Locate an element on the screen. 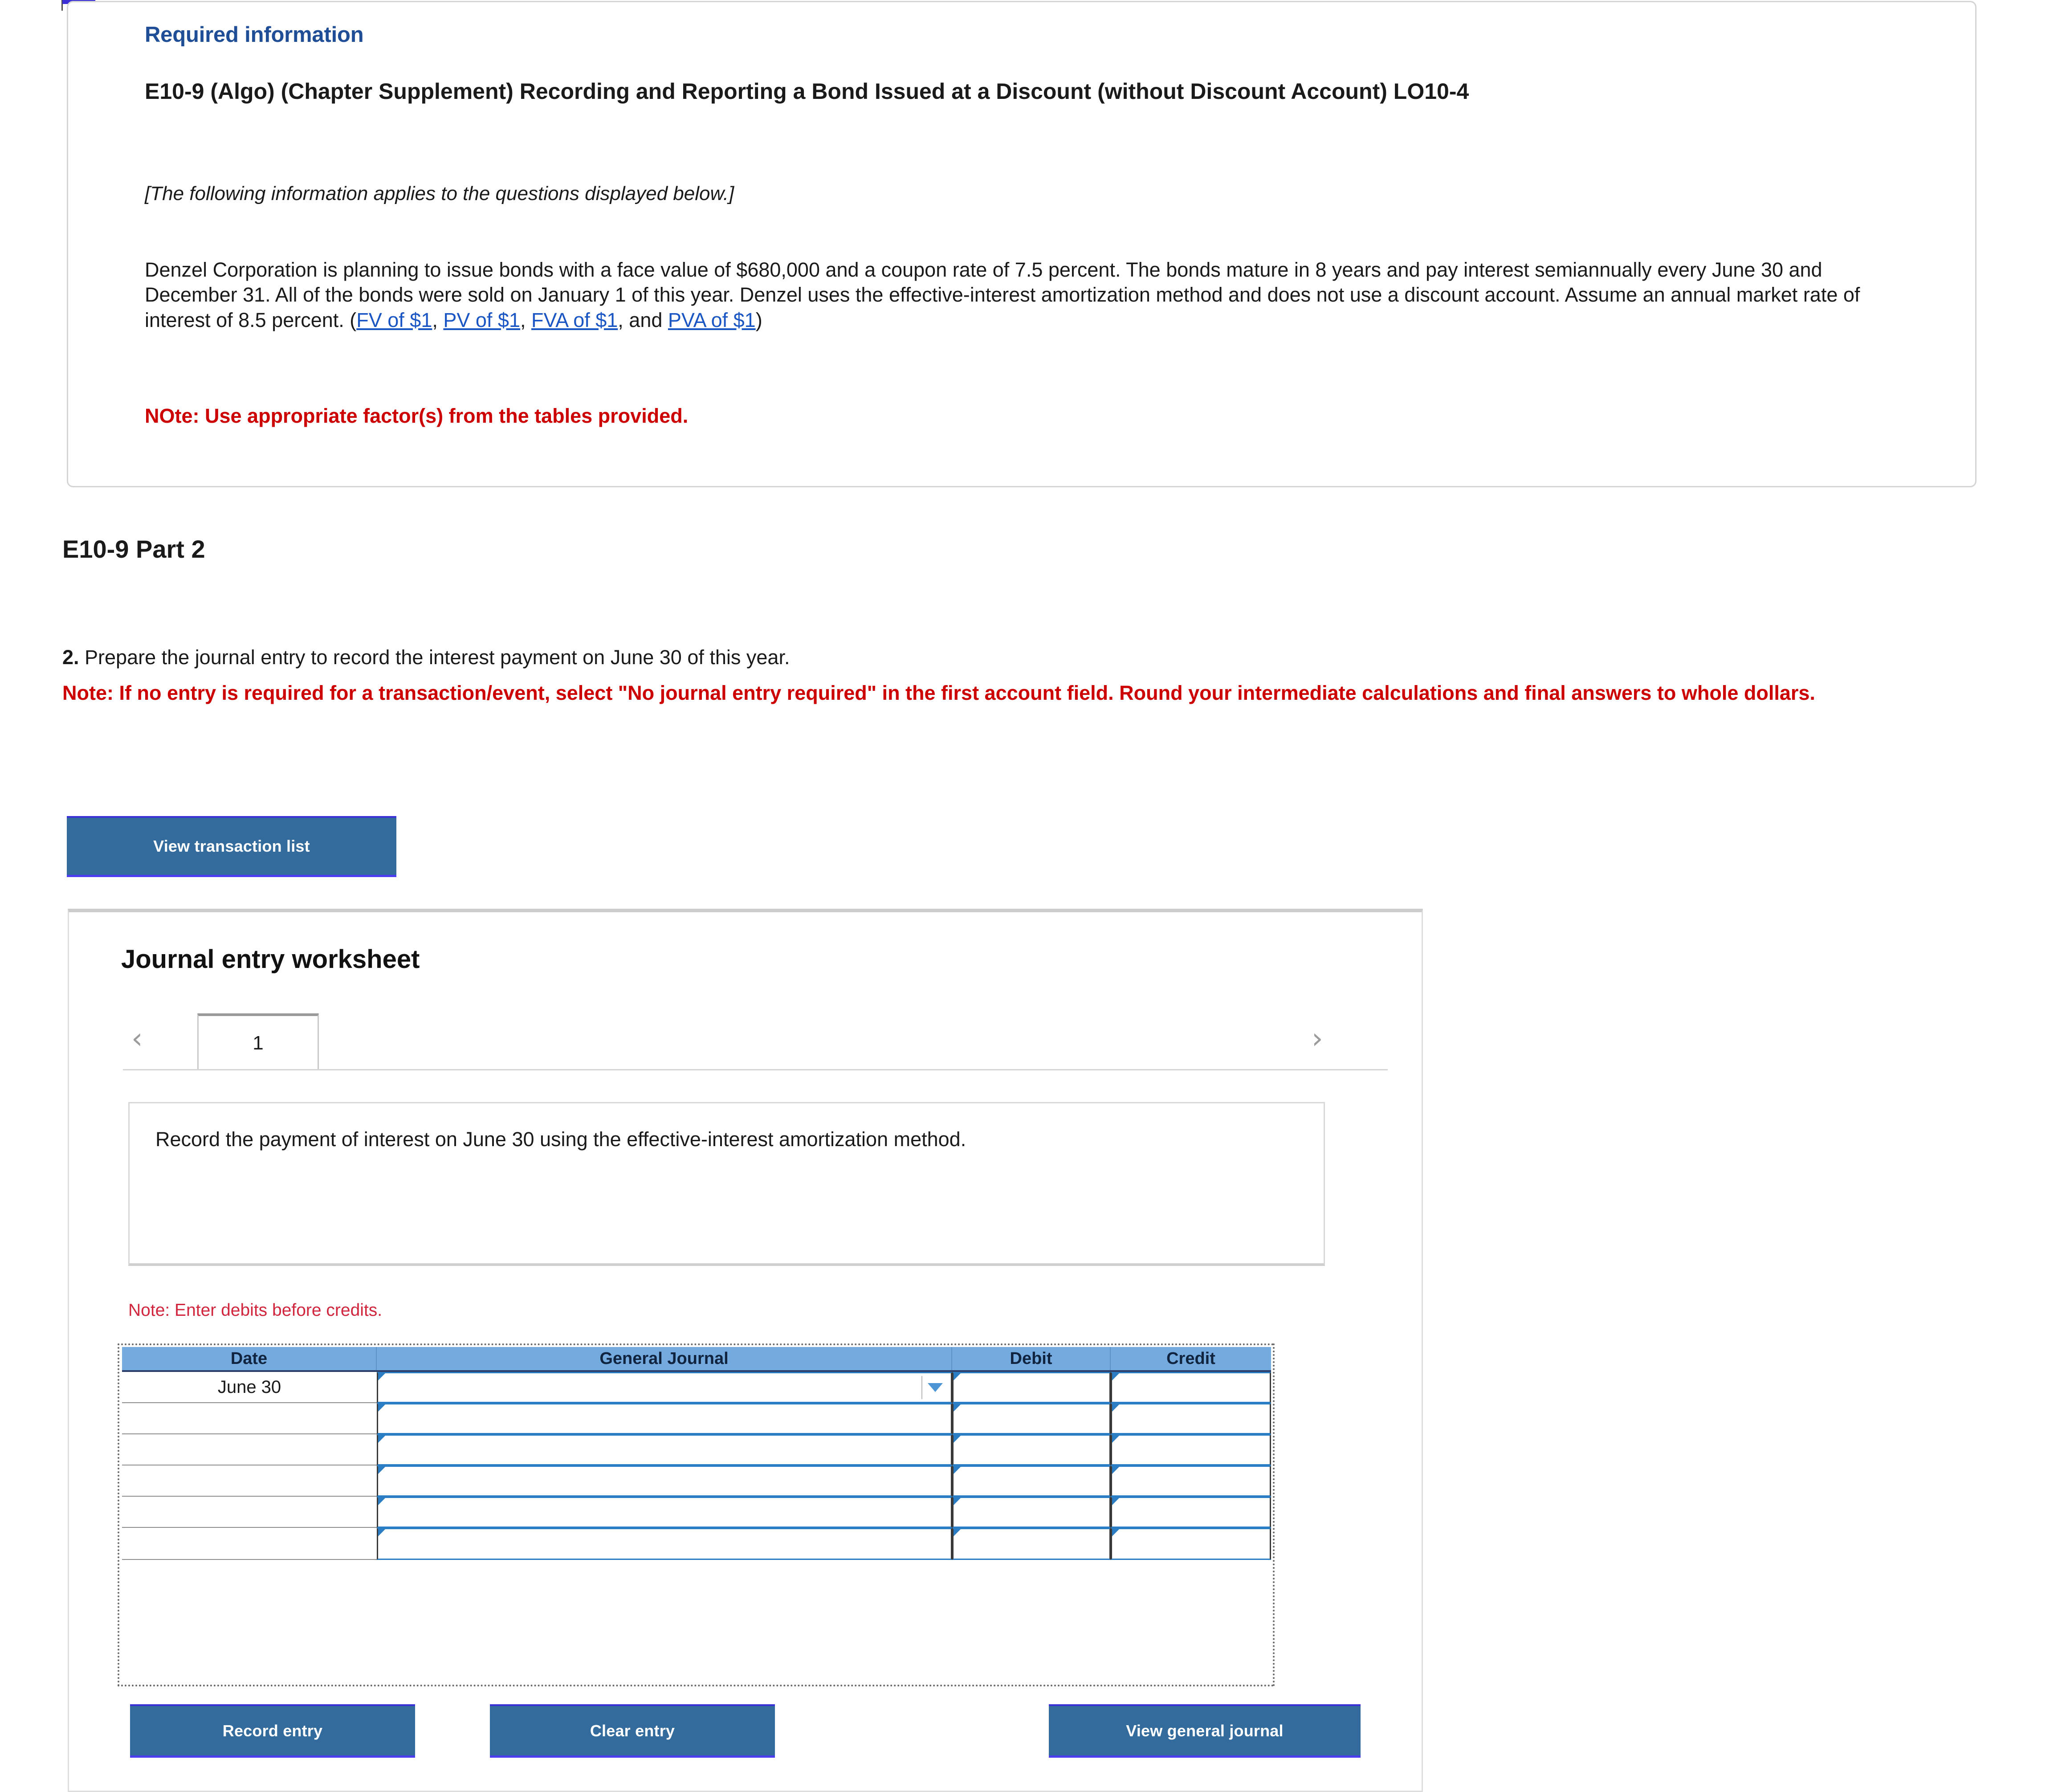 The image size is (2058, 1792). view-general-journal-button: View general journal is located at coordinates (1205, 1731).